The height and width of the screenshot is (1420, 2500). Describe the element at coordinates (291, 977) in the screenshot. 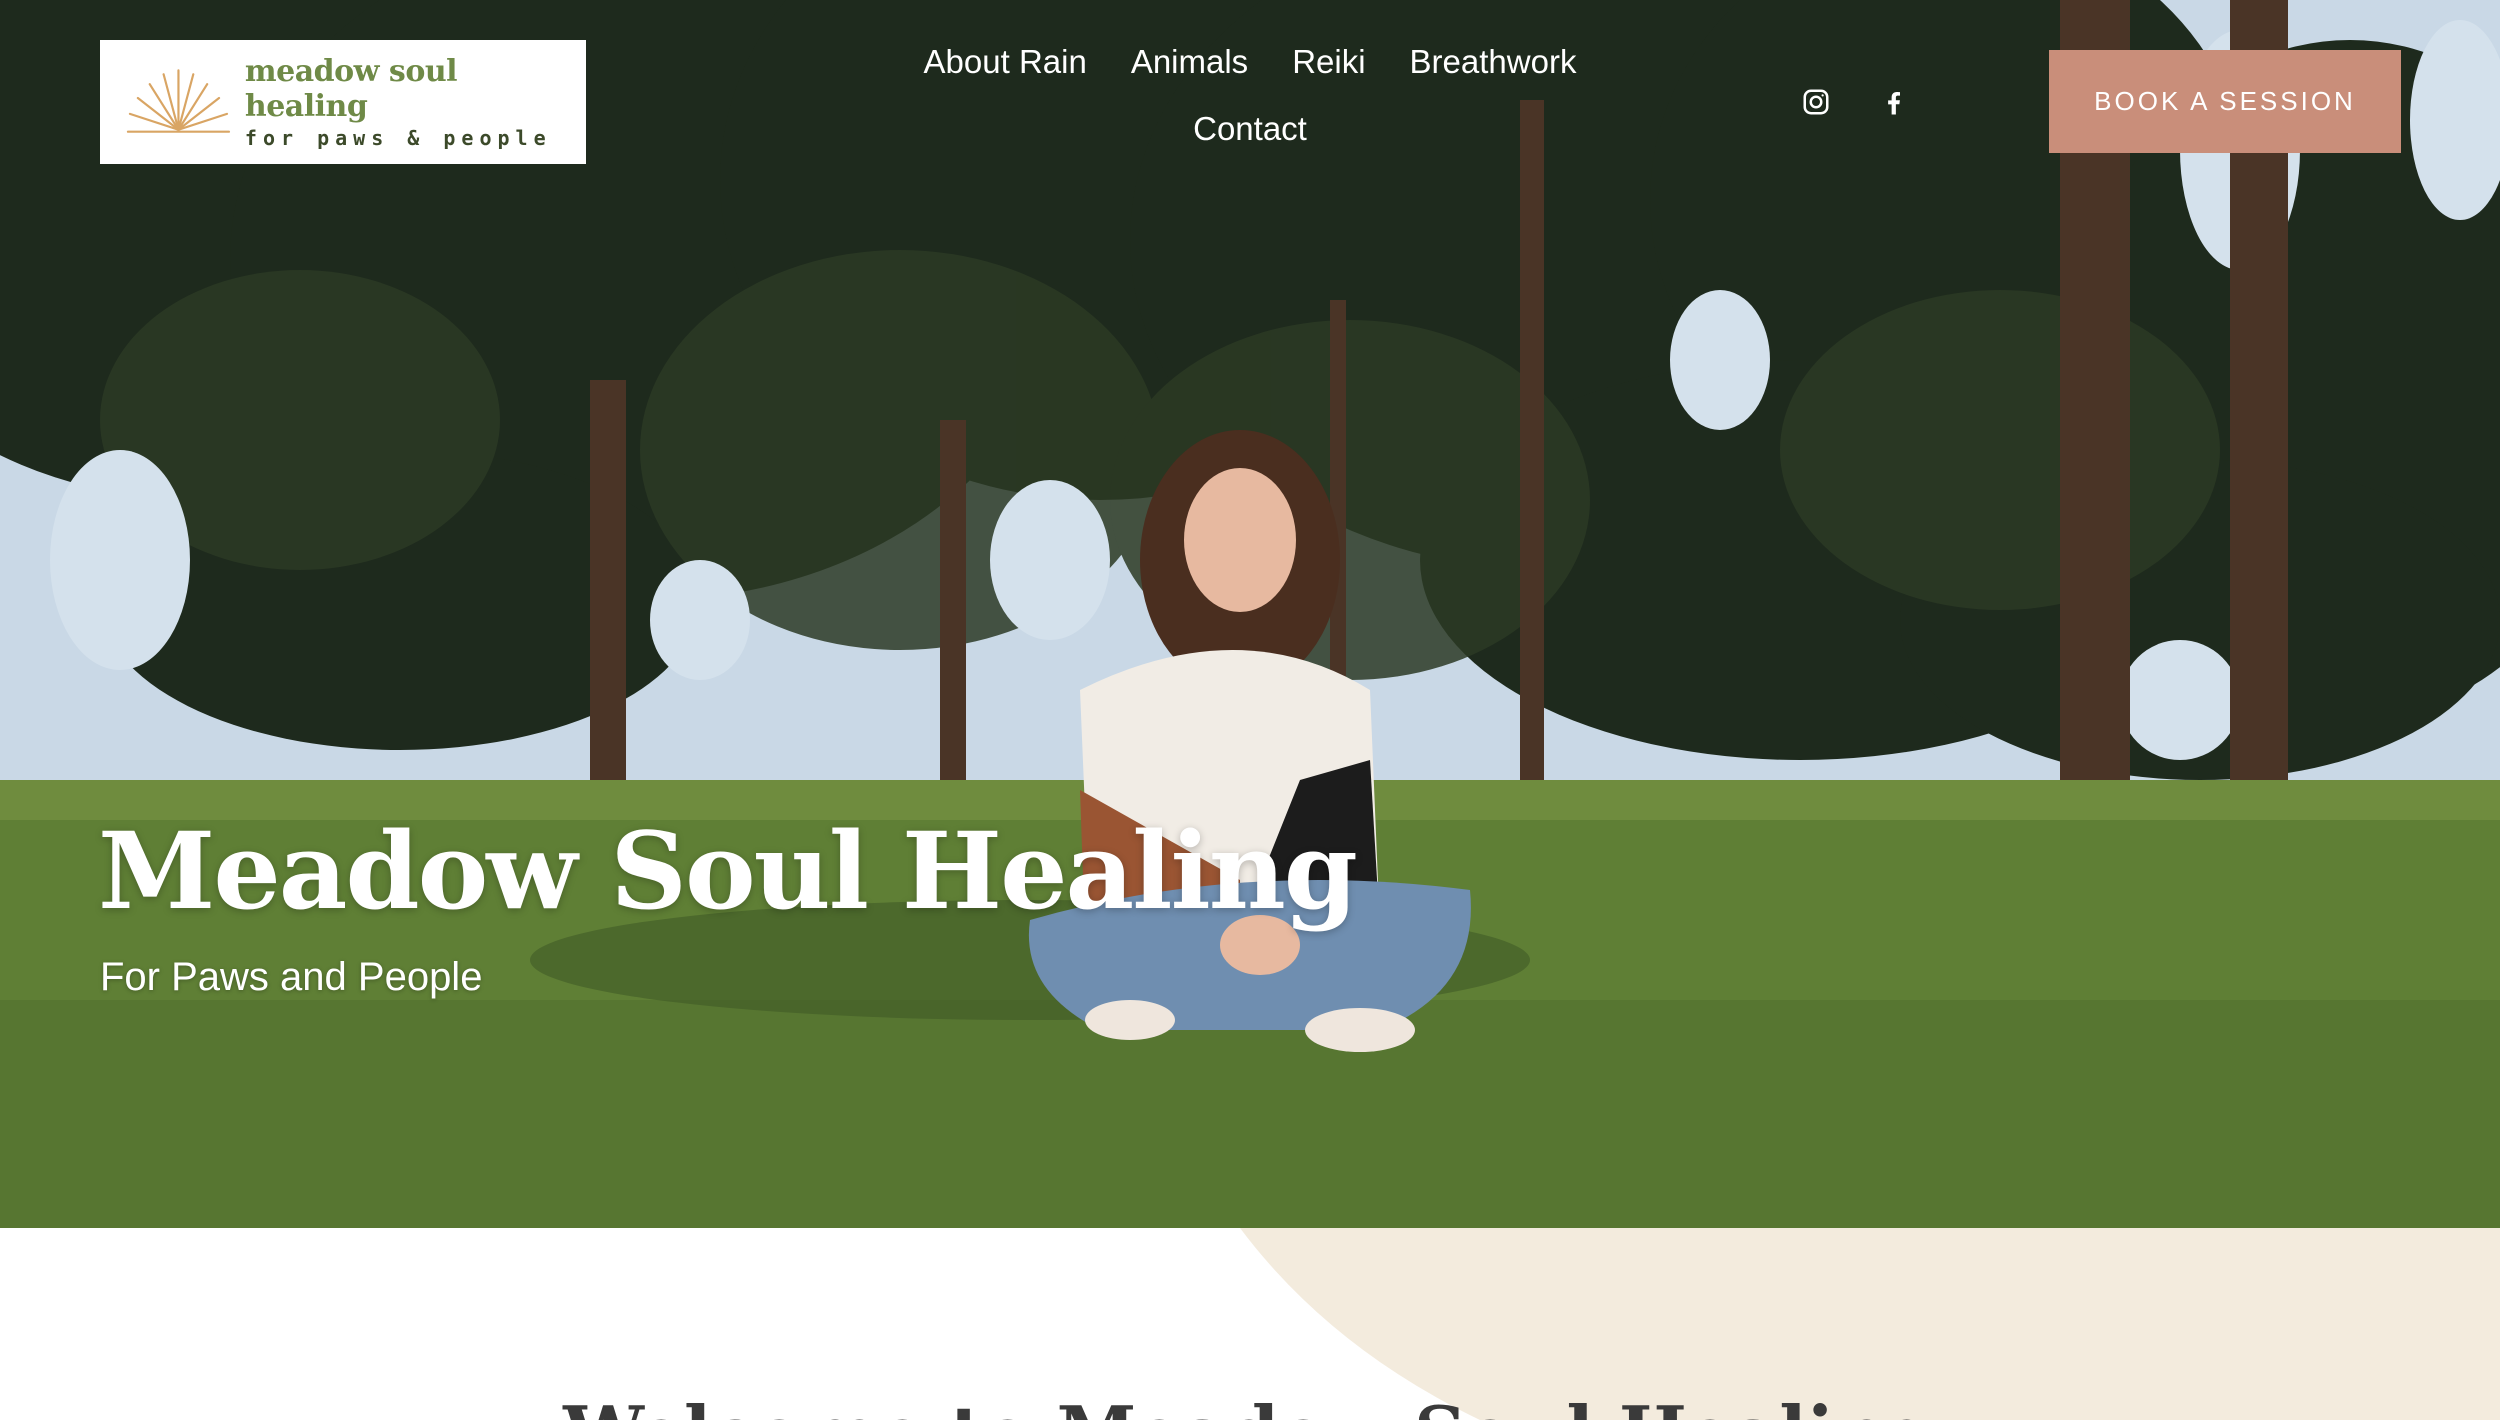

I see `hero-subtitle: For Paws and People` at that location.